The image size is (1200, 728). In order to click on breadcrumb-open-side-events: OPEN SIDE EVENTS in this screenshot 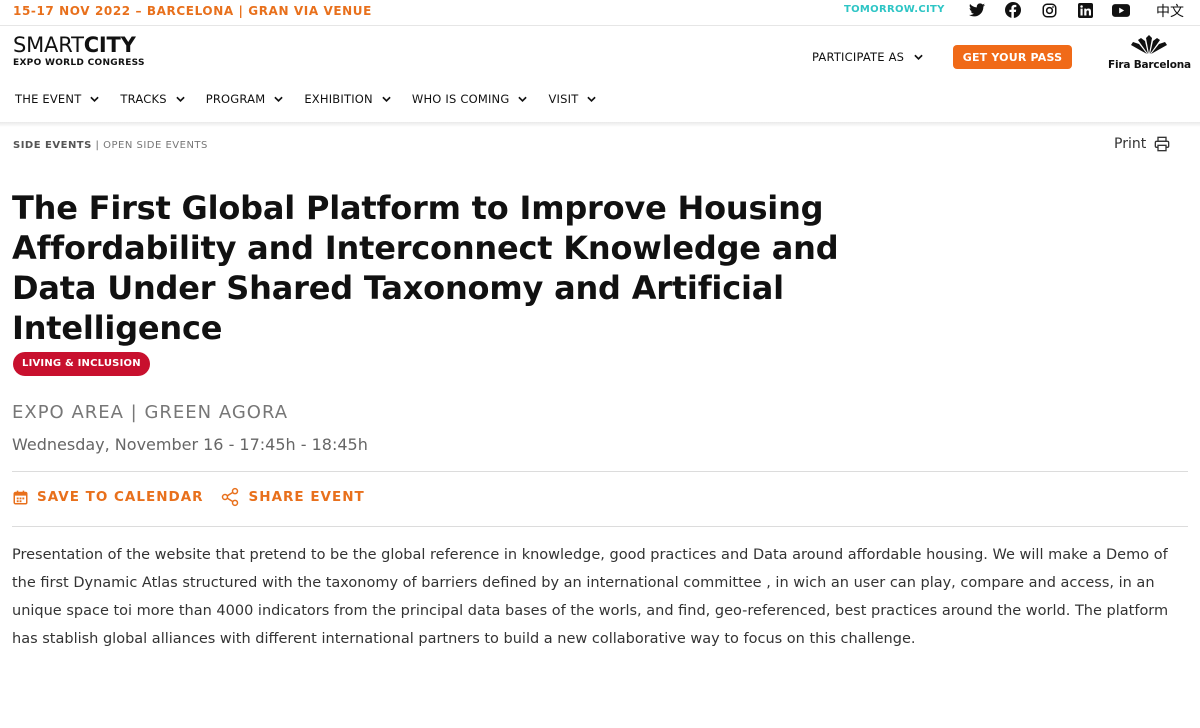, I will do `click(155, 145)`.